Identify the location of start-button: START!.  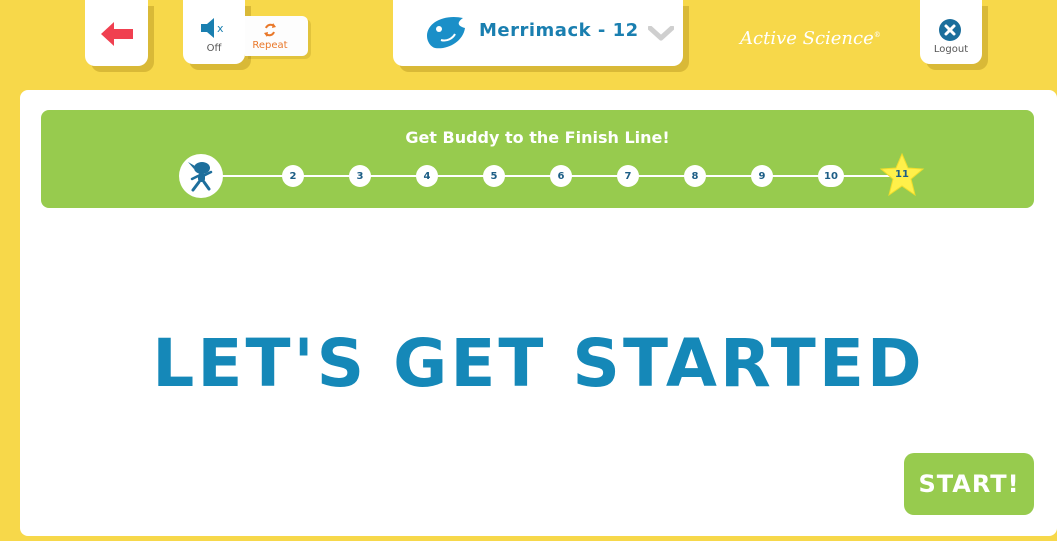
(969, 484).